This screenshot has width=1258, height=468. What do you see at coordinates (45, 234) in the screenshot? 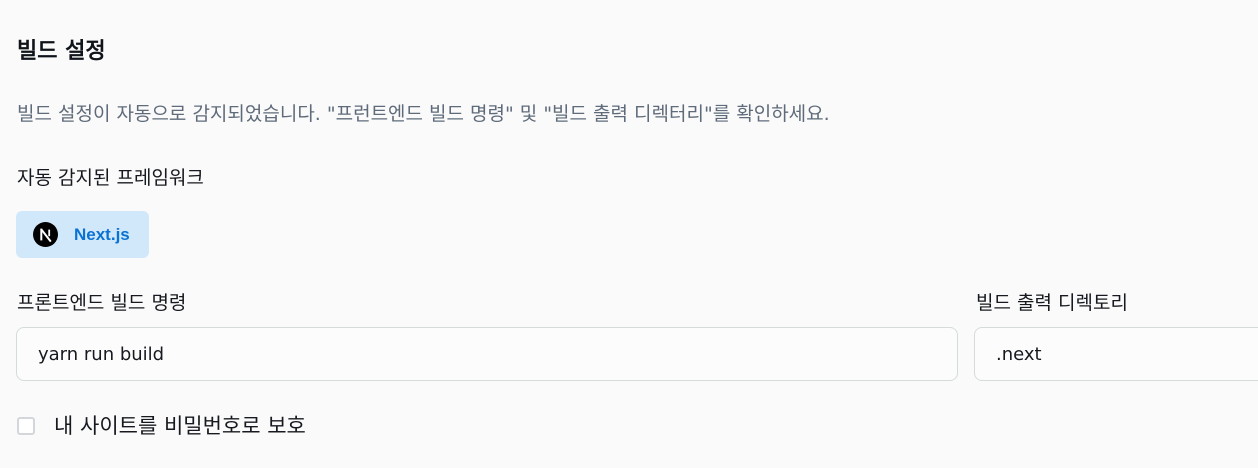
I see `nextjs-logo-icon` at bounding box center [45, 234].